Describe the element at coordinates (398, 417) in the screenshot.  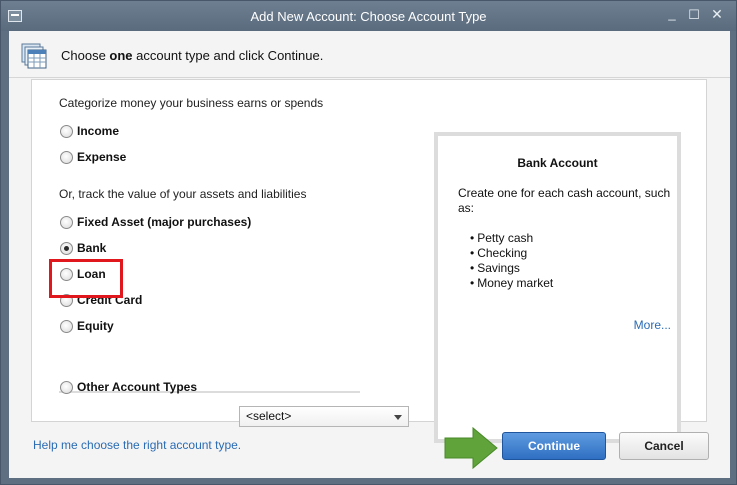
I see `chevron-down-icon` at that location.